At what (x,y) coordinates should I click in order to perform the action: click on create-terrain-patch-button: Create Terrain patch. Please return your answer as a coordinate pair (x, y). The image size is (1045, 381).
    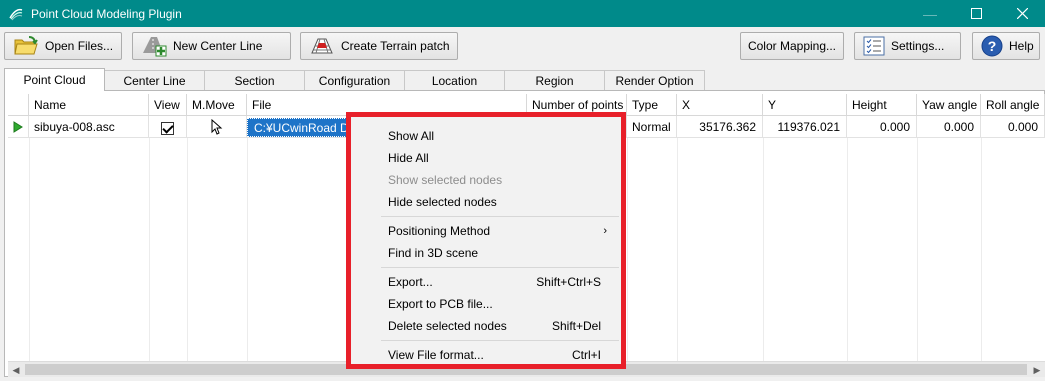
    Looking at the image, I should click on (379, 46).